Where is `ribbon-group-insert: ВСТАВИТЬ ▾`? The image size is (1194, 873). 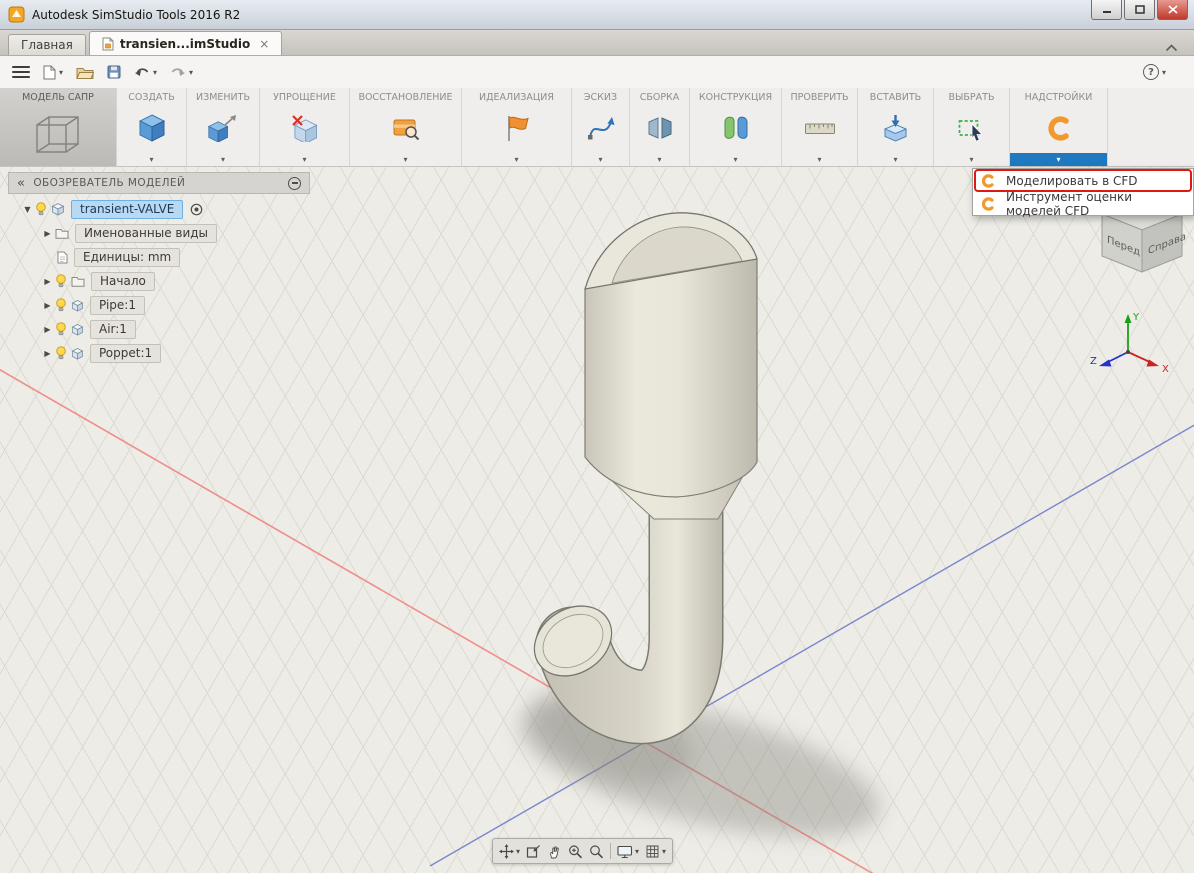 ribbon-group-insert: ВСТАВИТЬ ▾ is located at coordinates (896, 127).